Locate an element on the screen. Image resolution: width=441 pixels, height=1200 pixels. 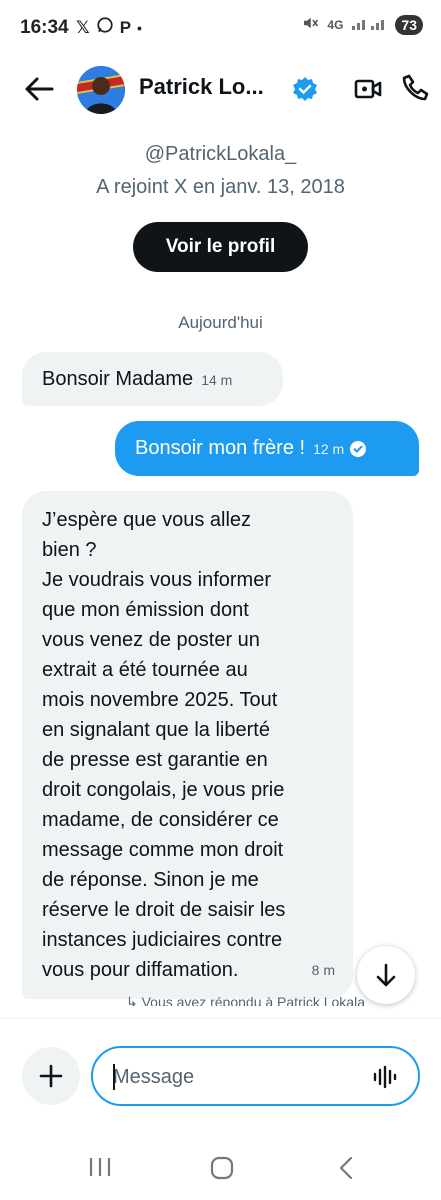
plus-icon is located at coordinates (51, 1076).